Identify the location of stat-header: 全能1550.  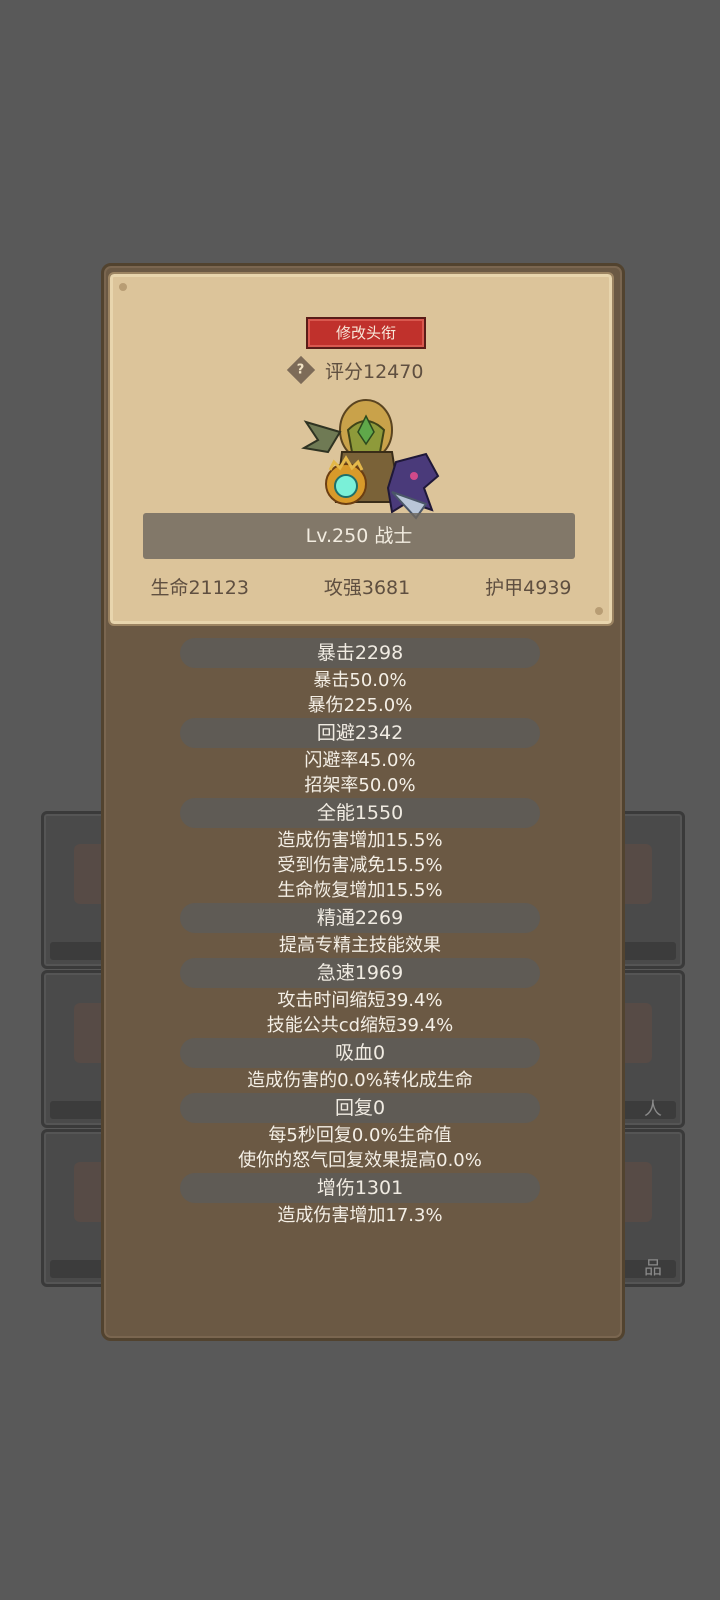
(360, 813).